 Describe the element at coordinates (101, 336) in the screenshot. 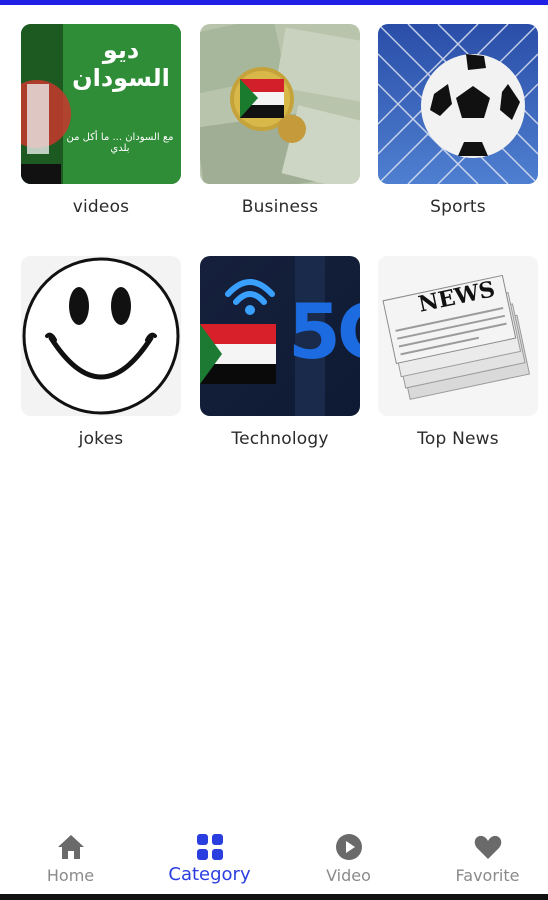

I see `smiley-face-image` at that location.